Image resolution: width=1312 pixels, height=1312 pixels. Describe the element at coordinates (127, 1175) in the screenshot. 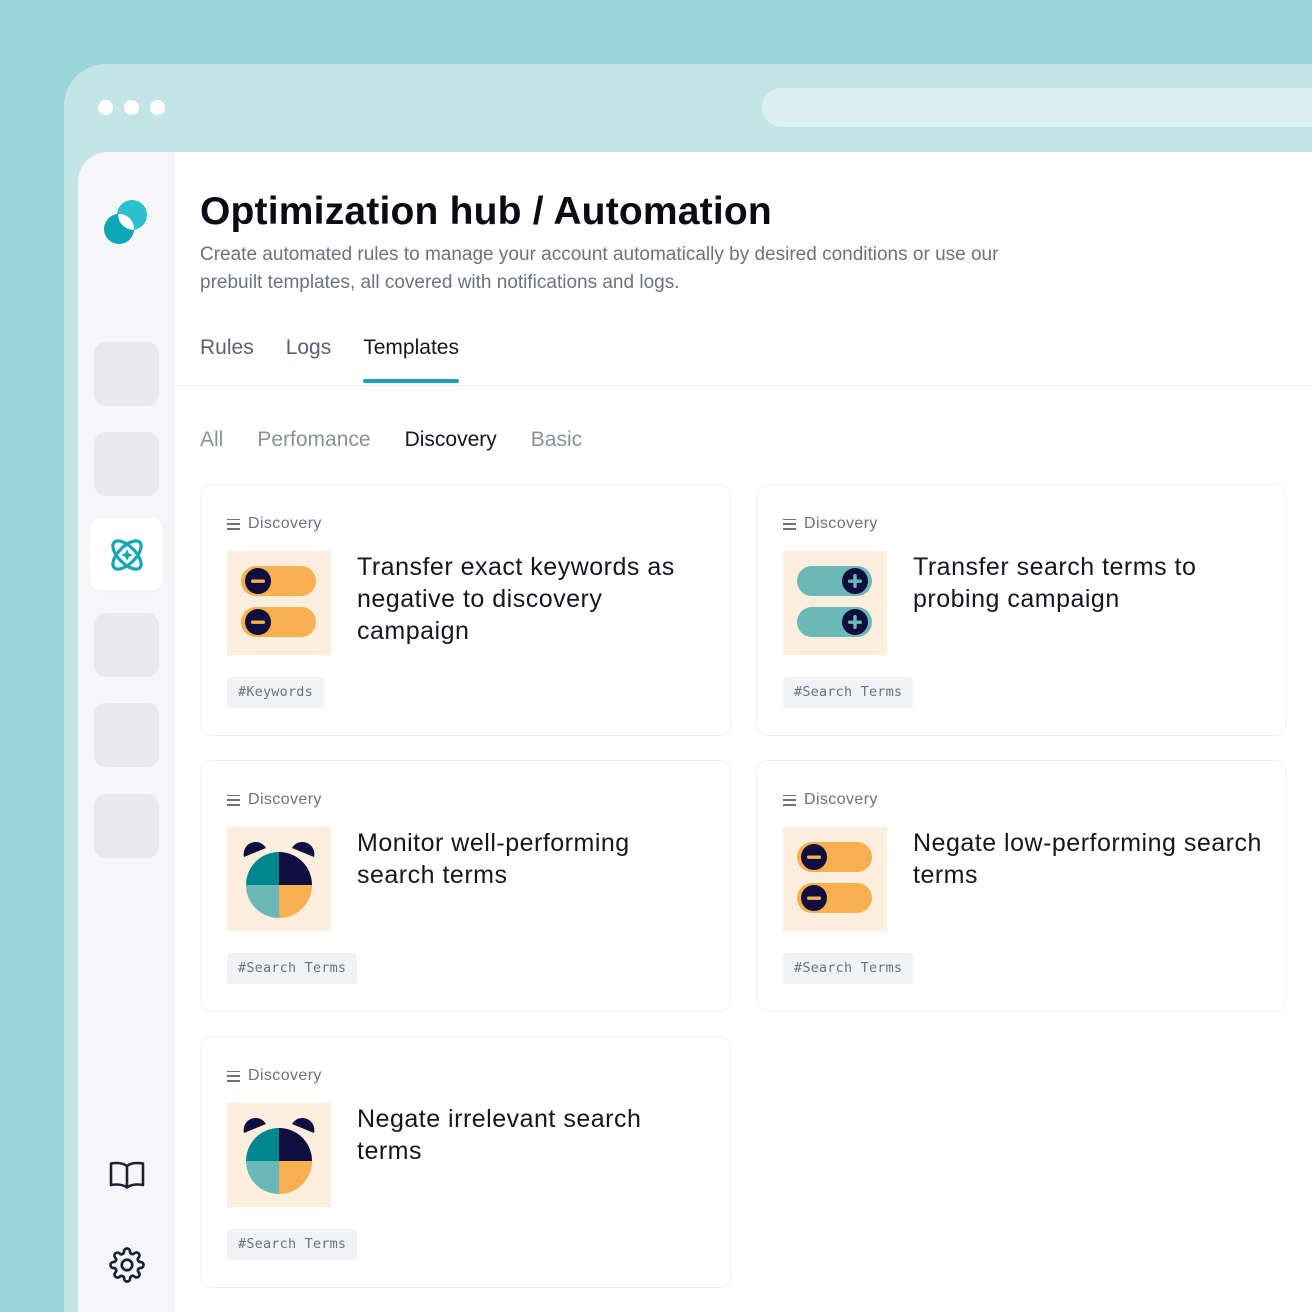

I see `book-icon` at that location.